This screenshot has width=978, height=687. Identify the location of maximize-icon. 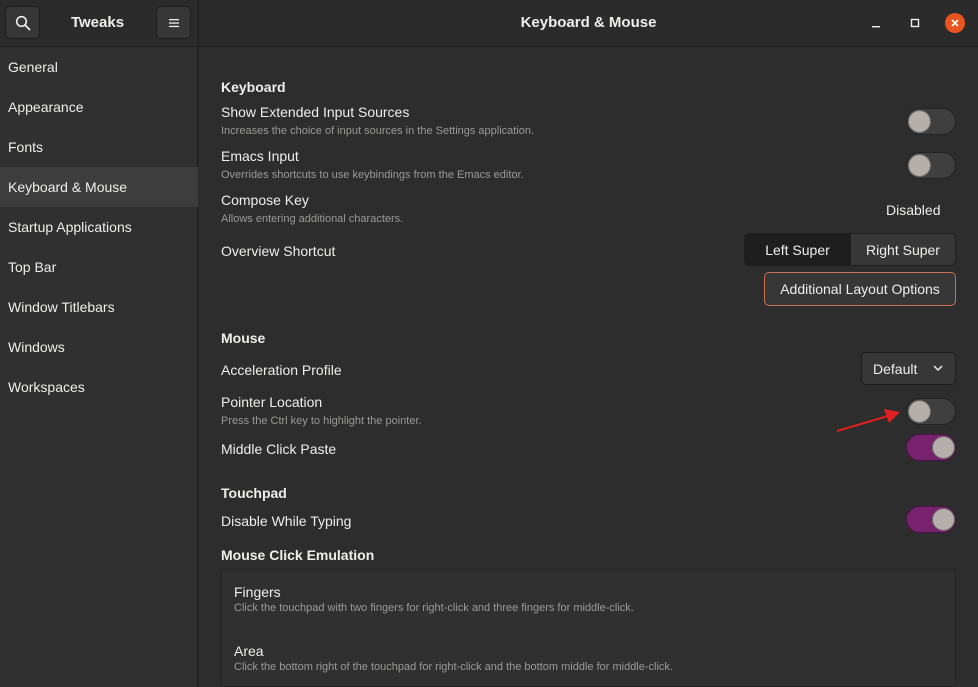
(915, 23).